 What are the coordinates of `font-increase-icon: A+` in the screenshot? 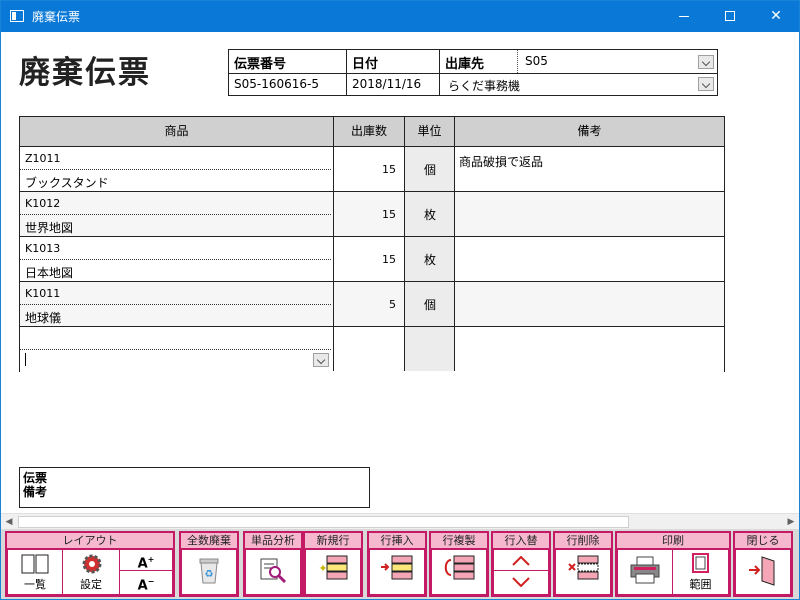 It's located at (146, 560).